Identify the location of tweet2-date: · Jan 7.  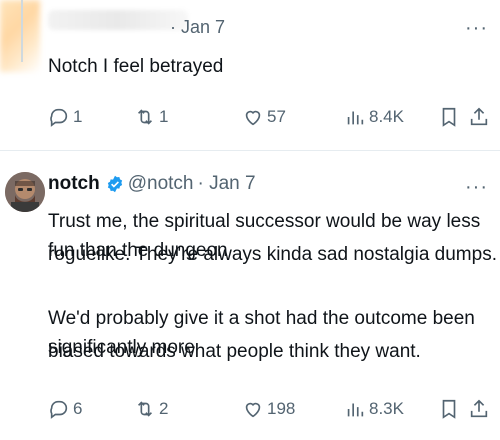
(227, 184).